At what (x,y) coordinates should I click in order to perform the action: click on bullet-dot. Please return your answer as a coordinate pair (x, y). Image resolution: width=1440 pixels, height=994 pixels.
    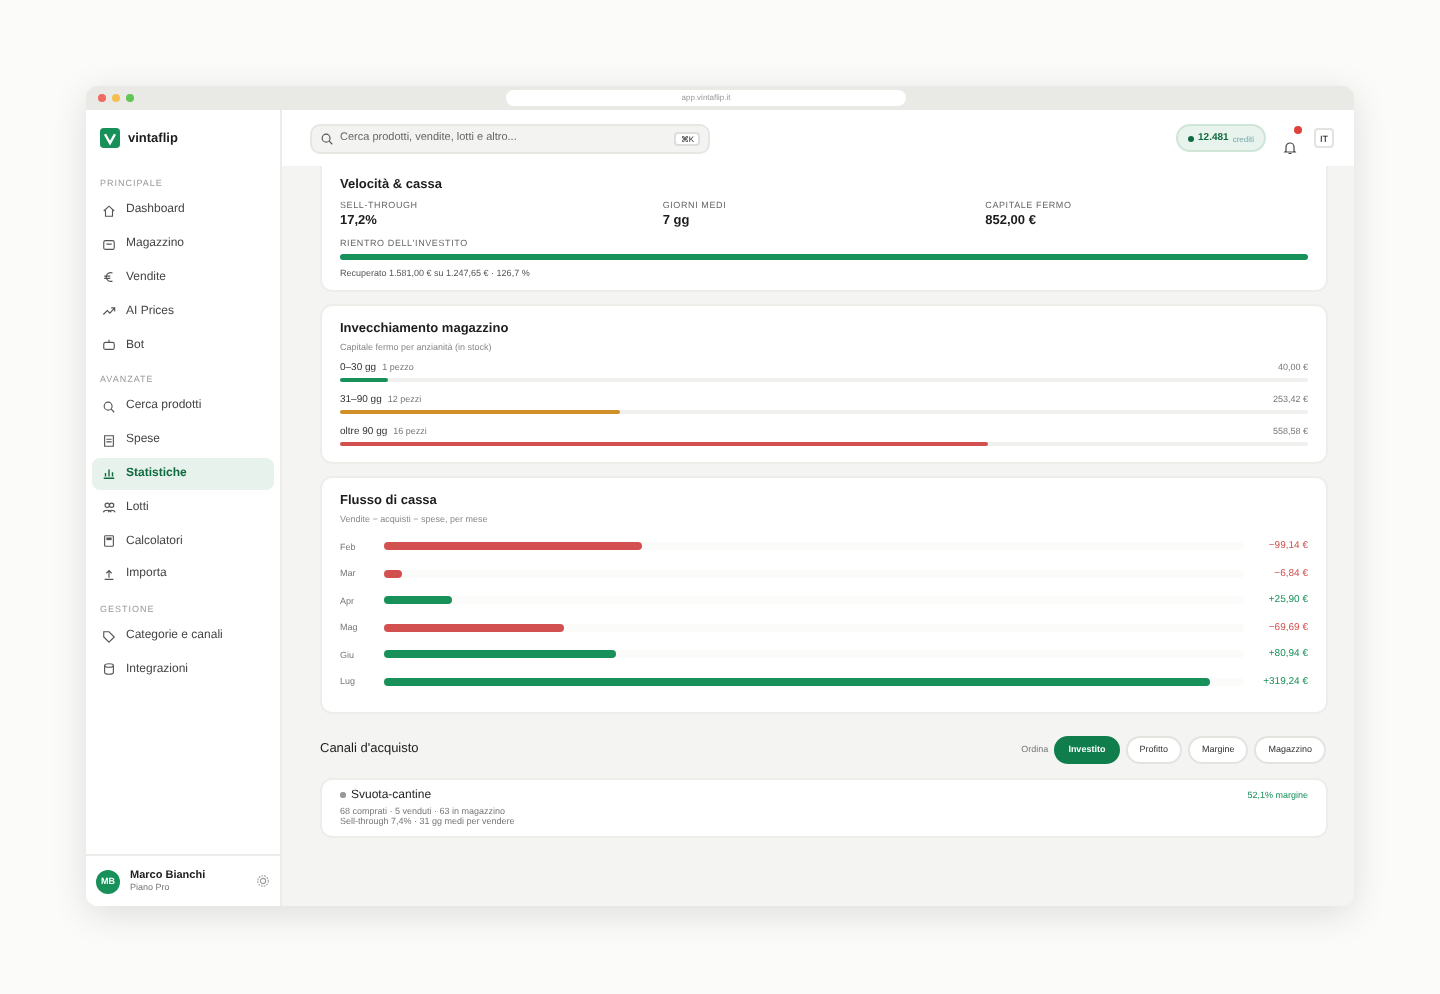
    Looking at the image, I should click on (342, 795).